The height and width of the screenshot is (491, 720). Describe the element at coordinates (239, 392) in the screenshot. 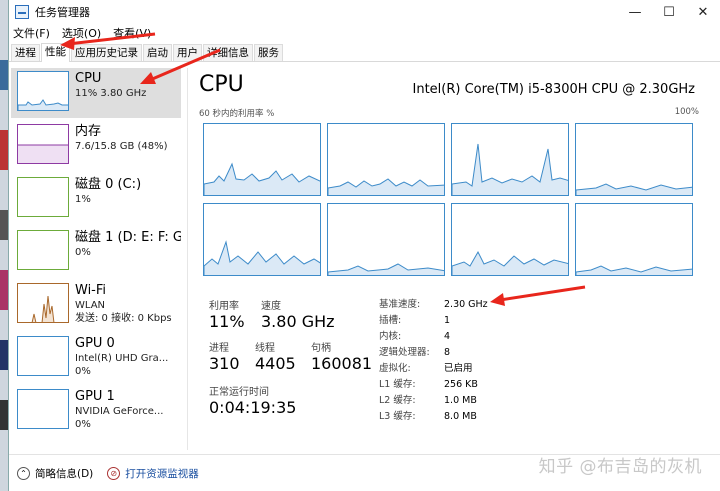

I see `uptime-label: 正常运行时间` at that location.